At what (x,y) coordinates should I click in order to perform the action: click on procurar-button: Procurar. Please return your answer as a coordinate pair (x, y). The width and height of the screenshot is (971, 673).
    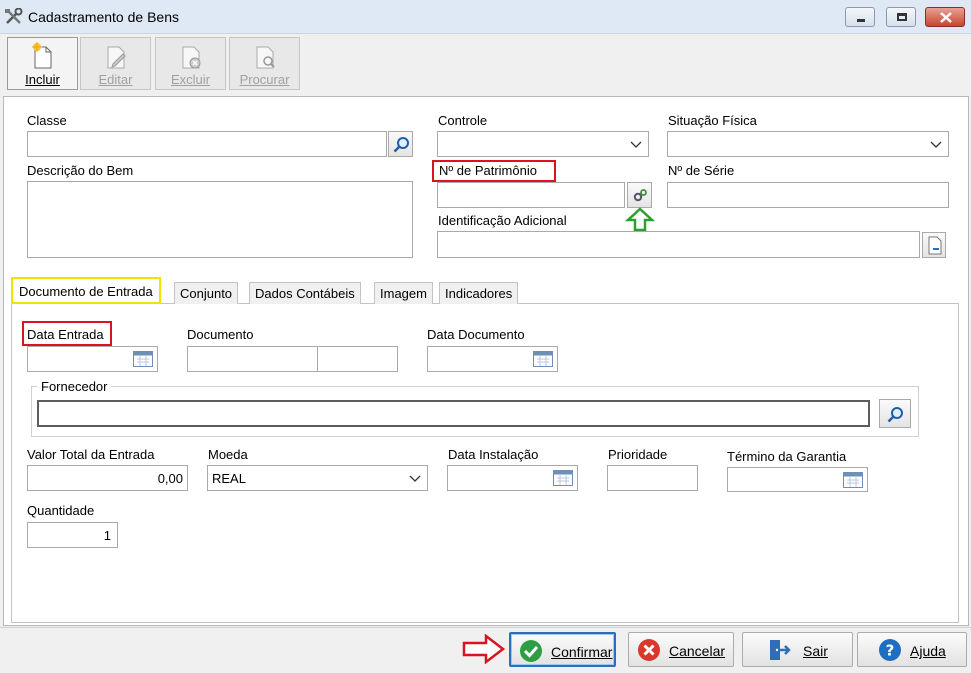
    Looking at the image, I should click on (264, 63).